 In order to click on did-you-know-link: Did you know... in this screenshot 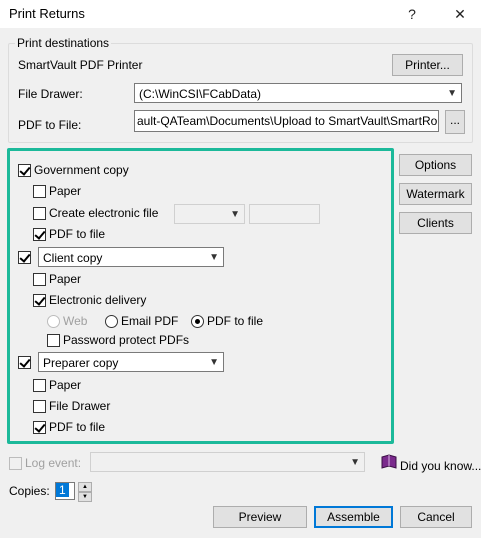, I will do `click(440, 466)`.